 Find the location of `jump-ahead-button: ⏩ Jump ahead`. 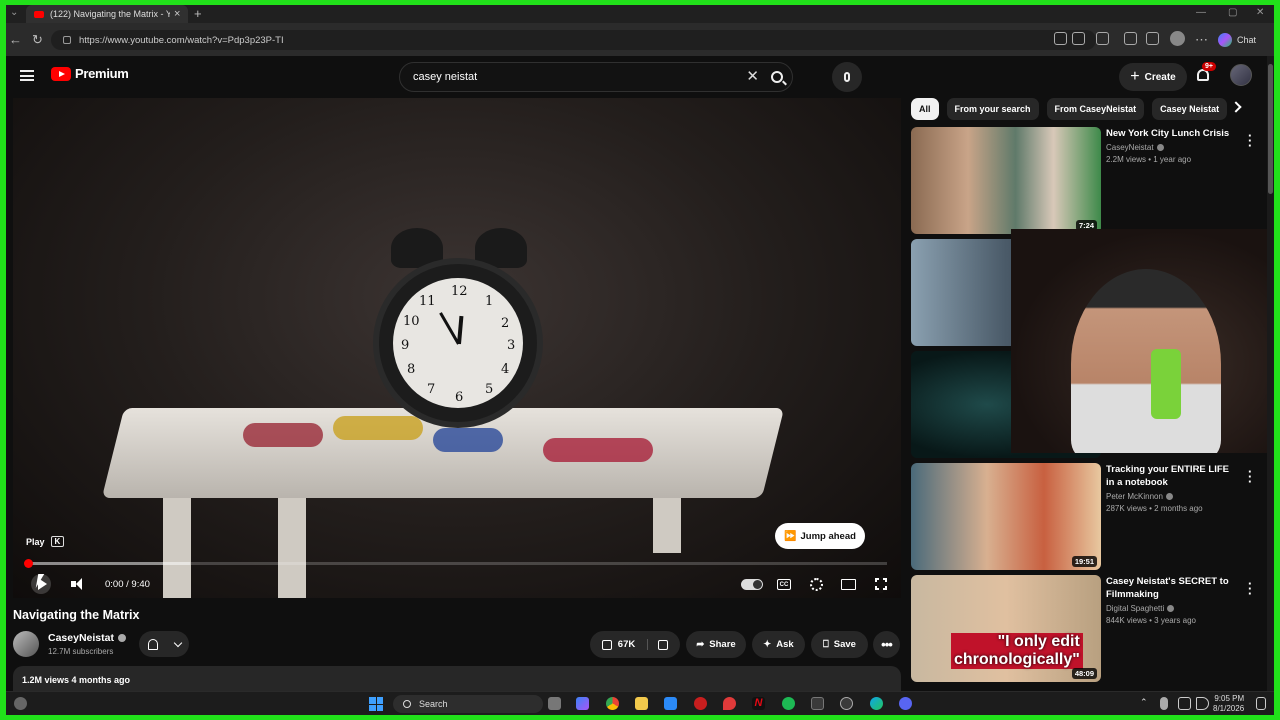

jump-ahead-button: ⏩ Jump ahead is located at coordinates (820, 536).